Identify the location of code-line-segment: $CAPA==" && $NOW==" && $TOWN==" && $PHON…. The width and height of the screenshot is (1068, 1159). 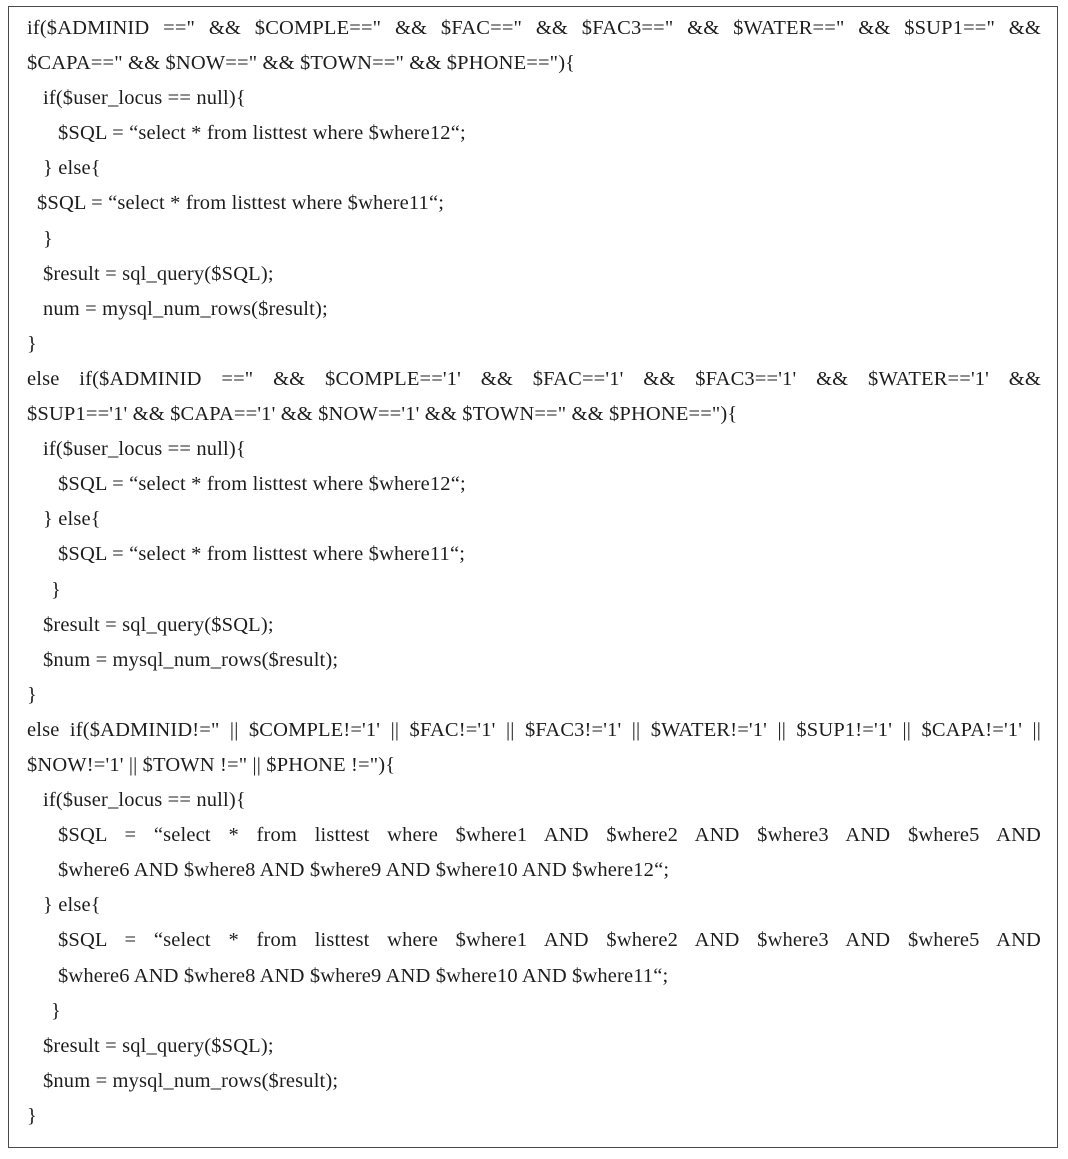
(301, 63).